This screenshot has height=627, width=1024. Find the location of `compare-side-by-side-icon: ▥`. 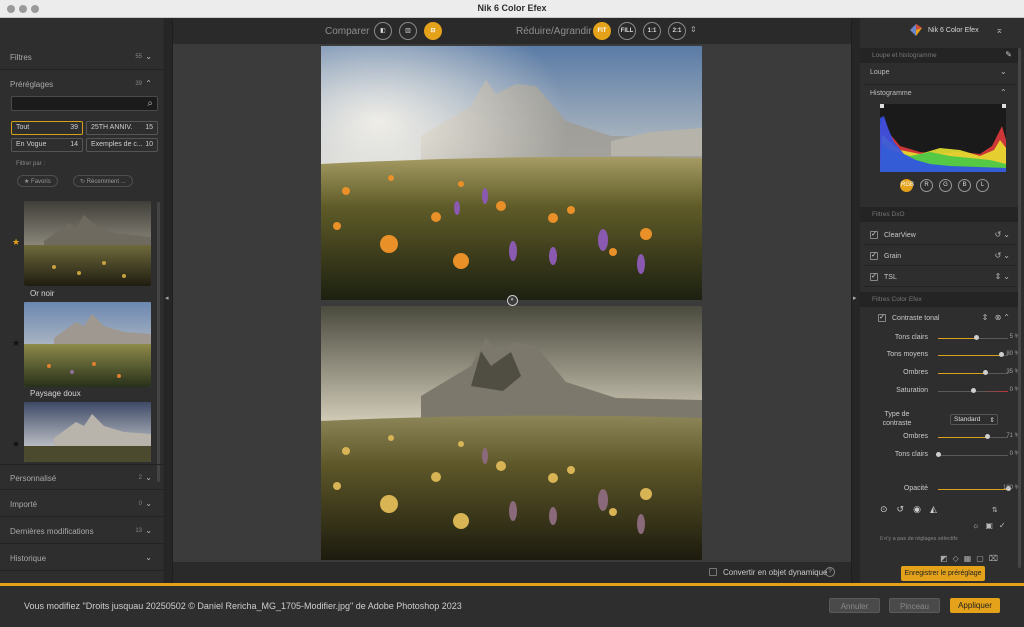

compare-side-by-side-icon: ▥ is located at coordinates (408, 31).